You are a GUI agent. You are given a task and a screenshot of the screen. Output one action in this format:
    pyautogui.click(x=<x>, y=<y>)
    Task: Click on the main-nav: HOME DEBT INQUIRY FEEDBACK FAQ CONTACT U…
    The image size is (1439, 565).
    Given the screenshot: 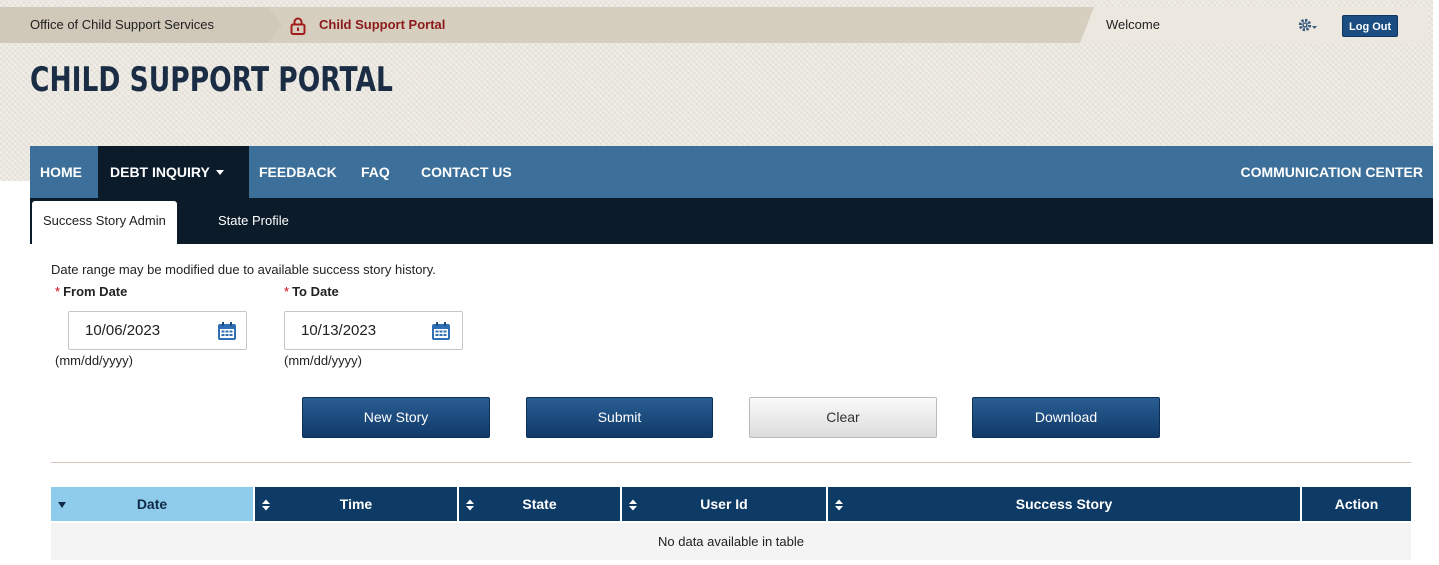 What is the action you would take?
    pyautogui.click(x=731, y=172)
    